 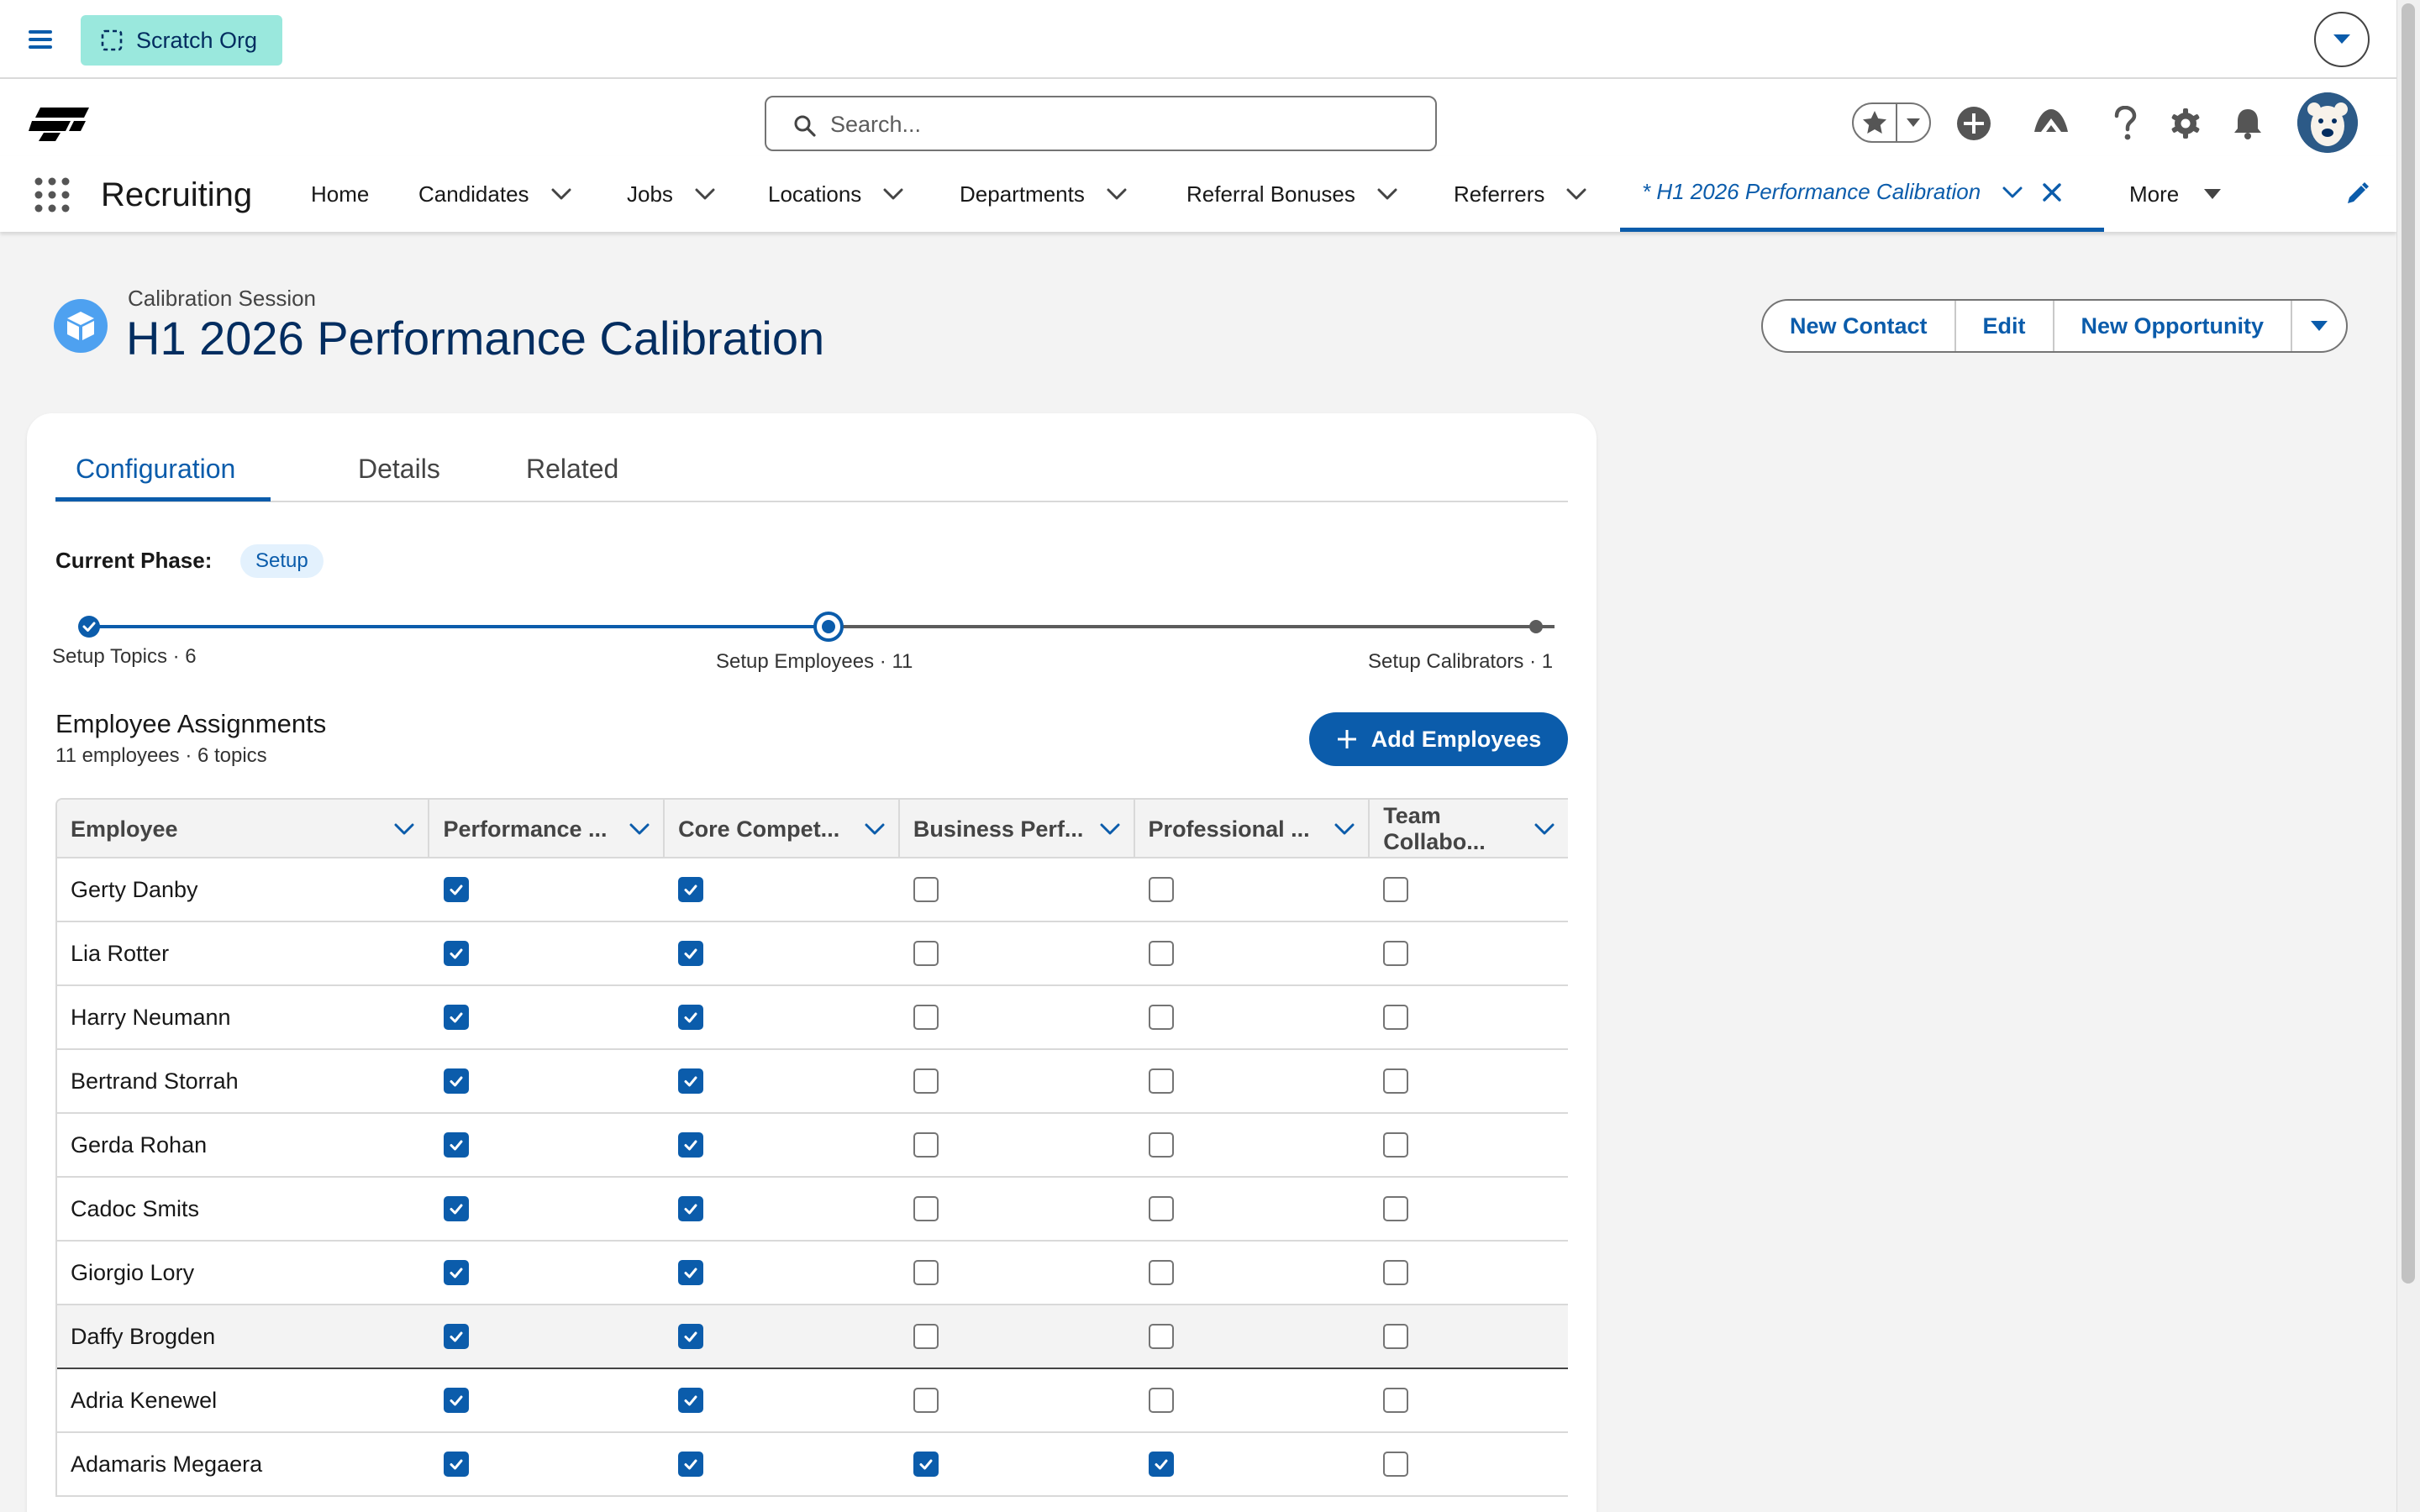 I want to click on menu-icon, so click(x=42, y=39).